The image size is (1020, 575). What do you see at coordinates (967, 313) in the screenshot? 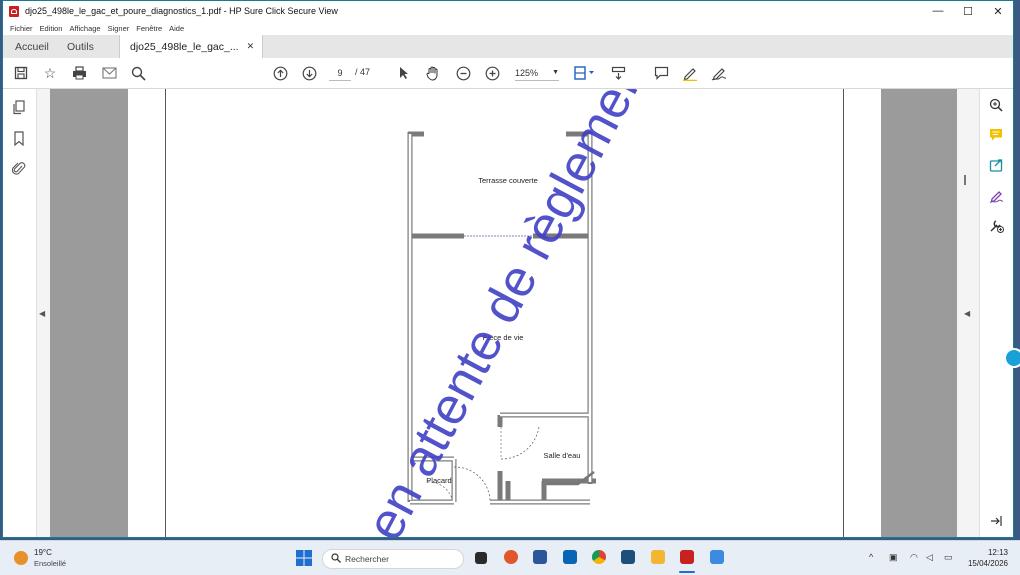
I see `collapse-right-icon: ◀` at bounding box center [967, 313].